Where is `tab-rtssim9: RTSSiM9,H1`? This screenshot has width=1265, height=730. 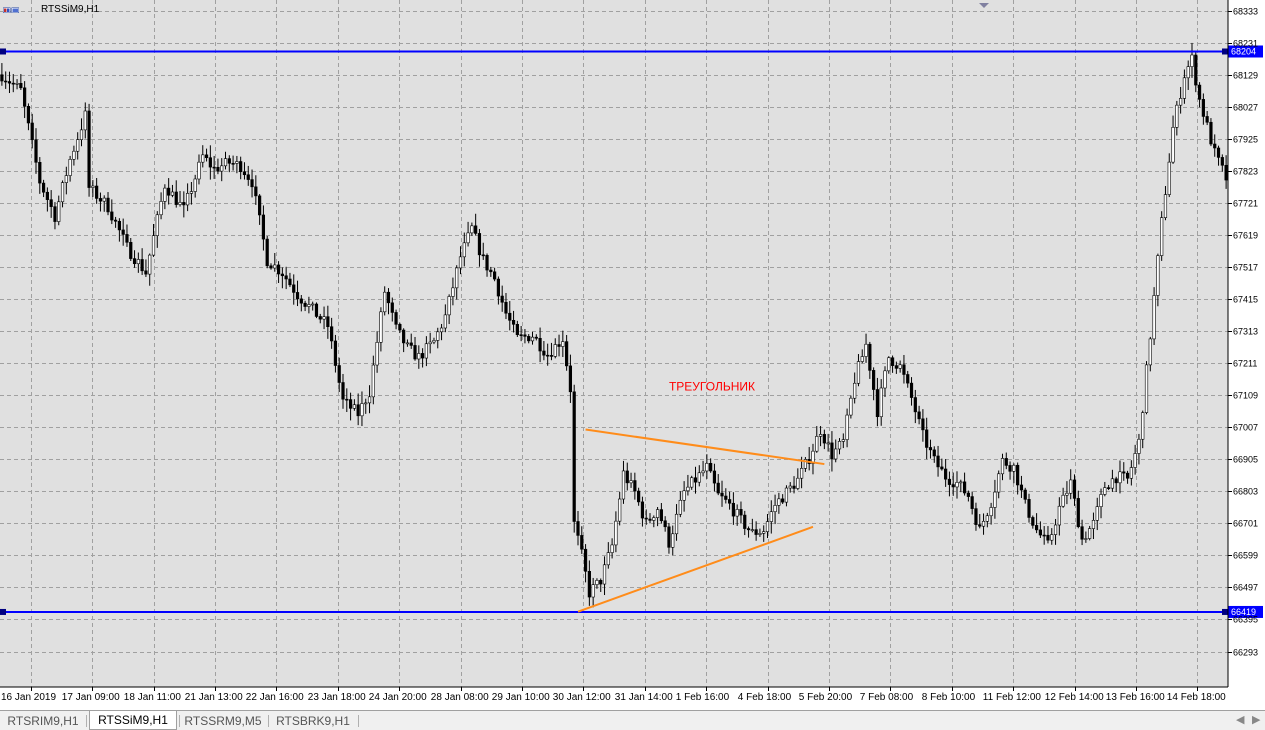 tab-rtssim9: RTSSiM9,H1 is located at coordinates (133, 720).